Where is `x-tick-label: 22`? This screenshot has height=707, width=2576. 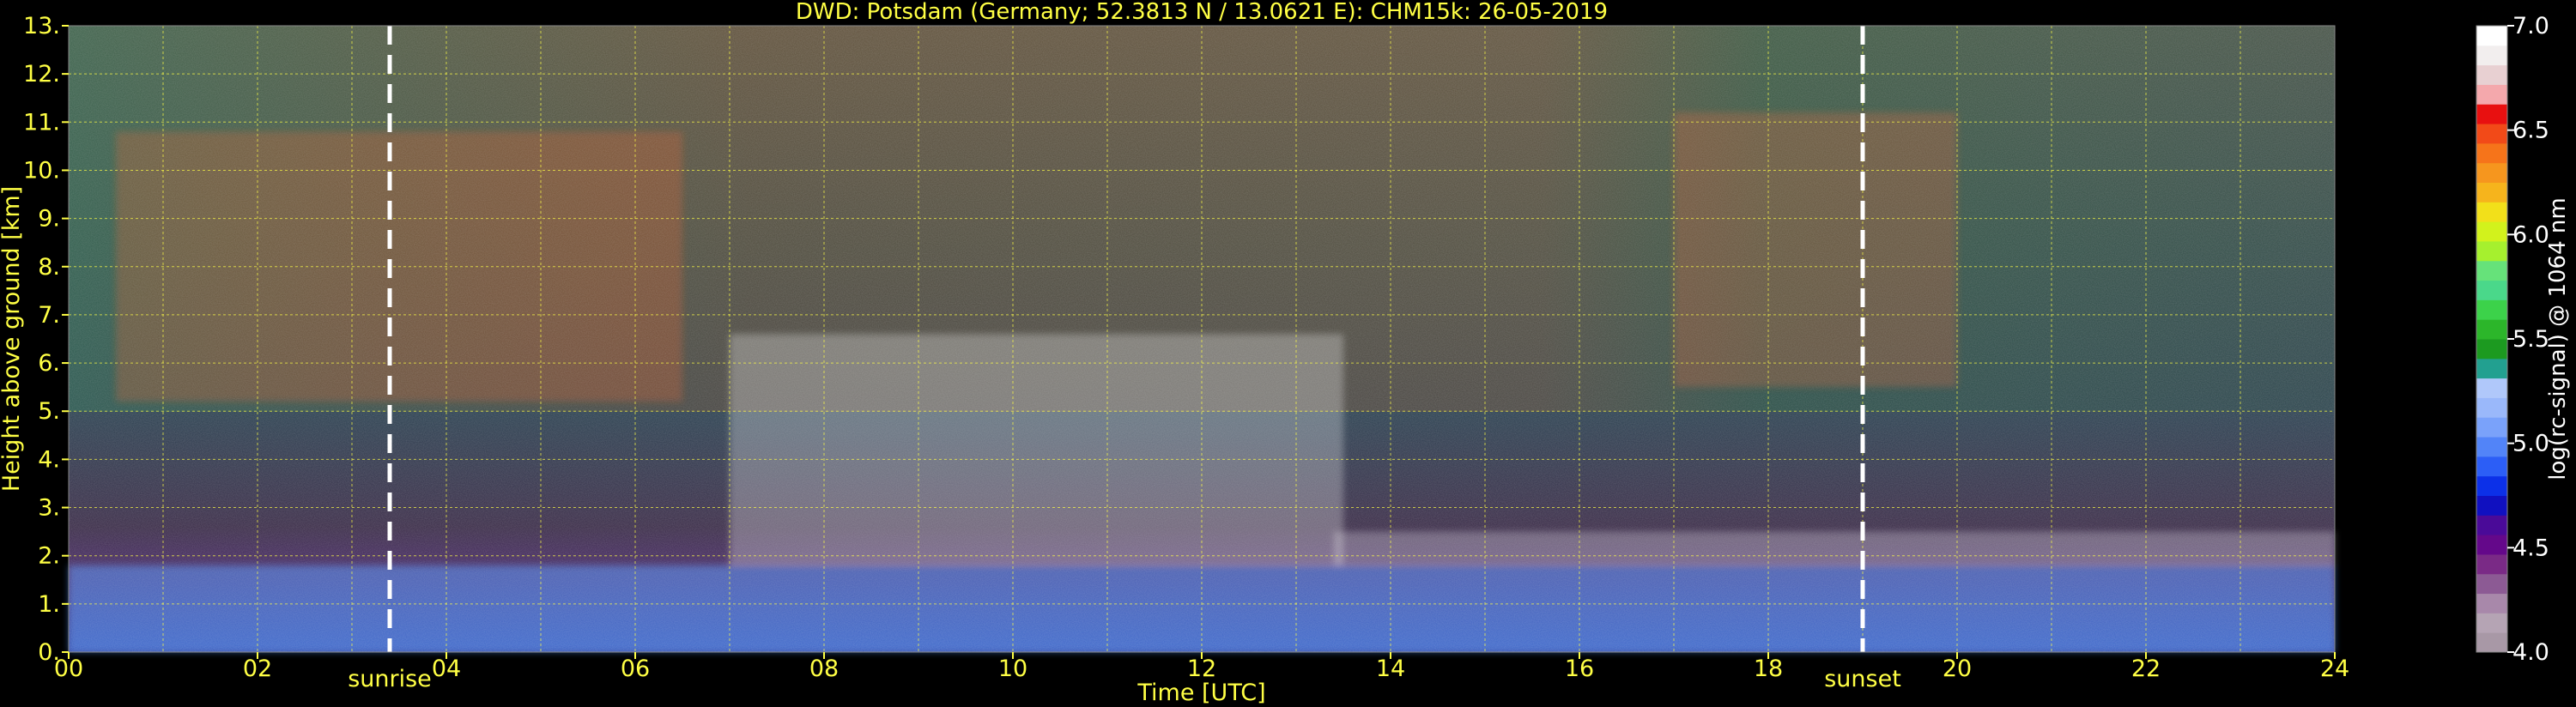 x-tick-label: 22 is located at coordinates (2146, 669).